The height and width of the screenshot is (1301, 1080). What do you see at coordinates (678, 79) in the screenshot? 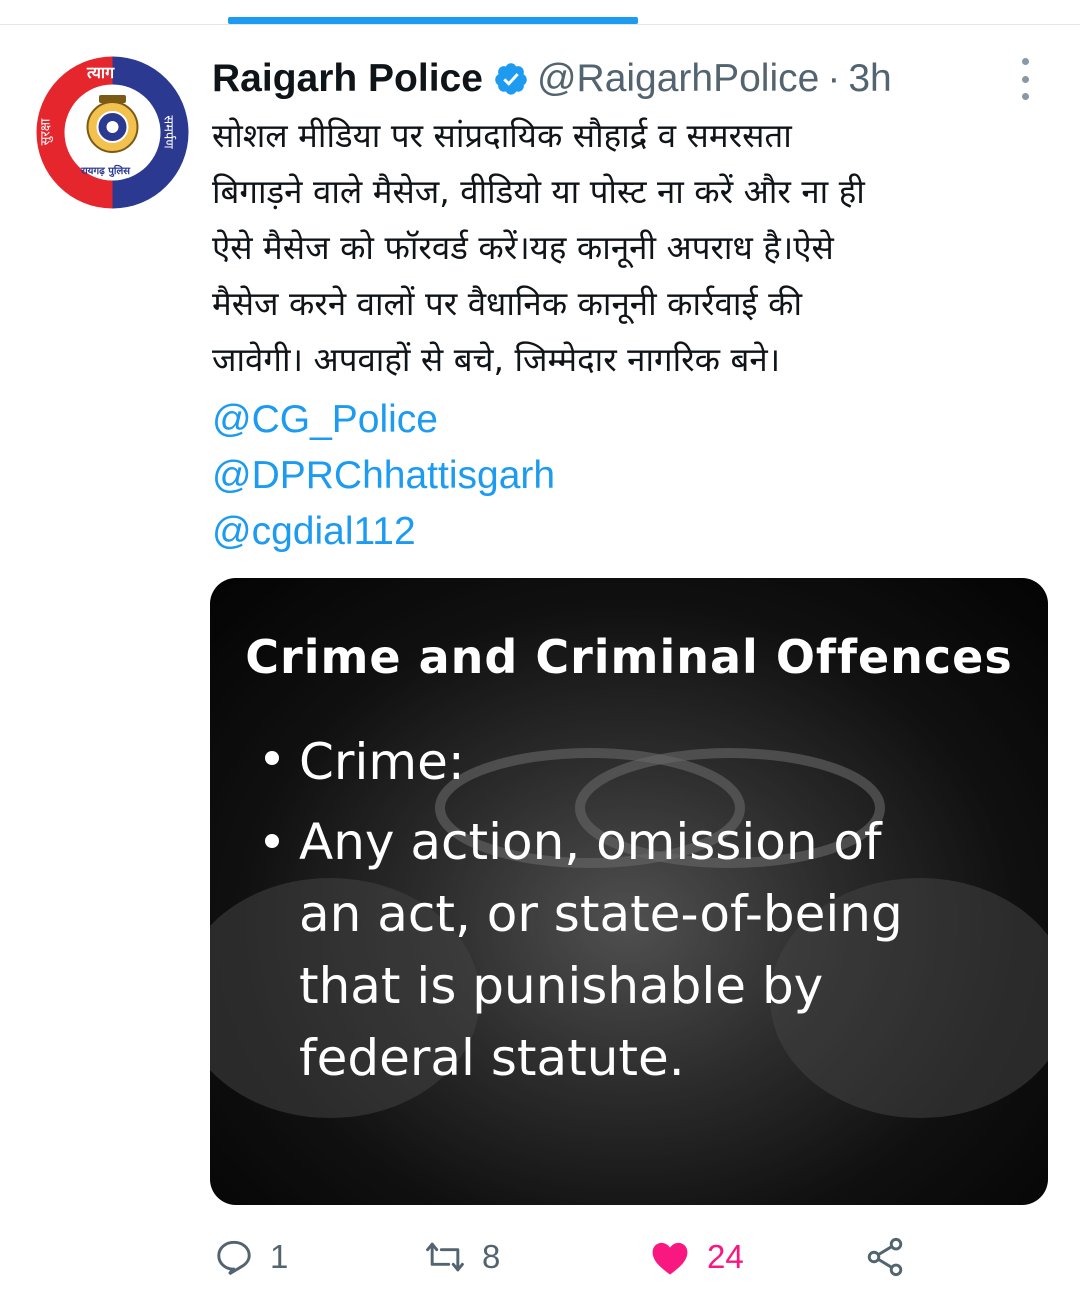
I see `user-handle: @RaigarhPolice` at bounding box center [678, 79].